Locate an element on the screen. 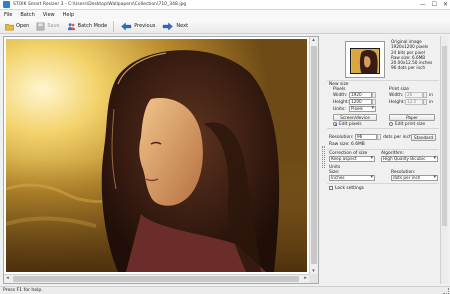 Image resolution: width=450 pixels, height=294 pixels. scroll-up-icon: ▴ is located at coordinates (313, 40).